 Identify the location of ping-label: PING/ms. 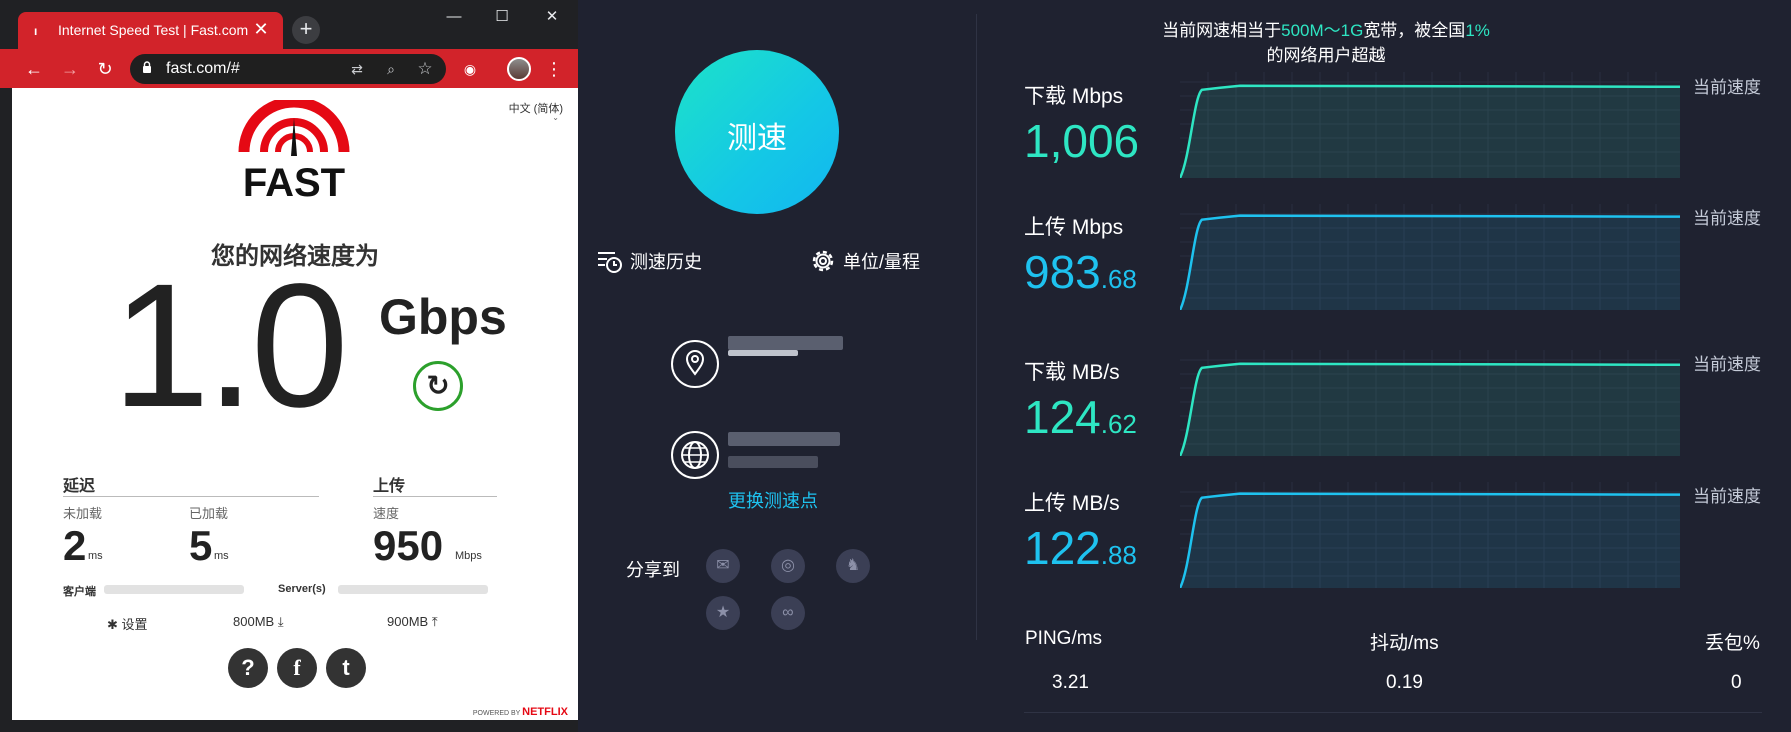
(1064, 638).